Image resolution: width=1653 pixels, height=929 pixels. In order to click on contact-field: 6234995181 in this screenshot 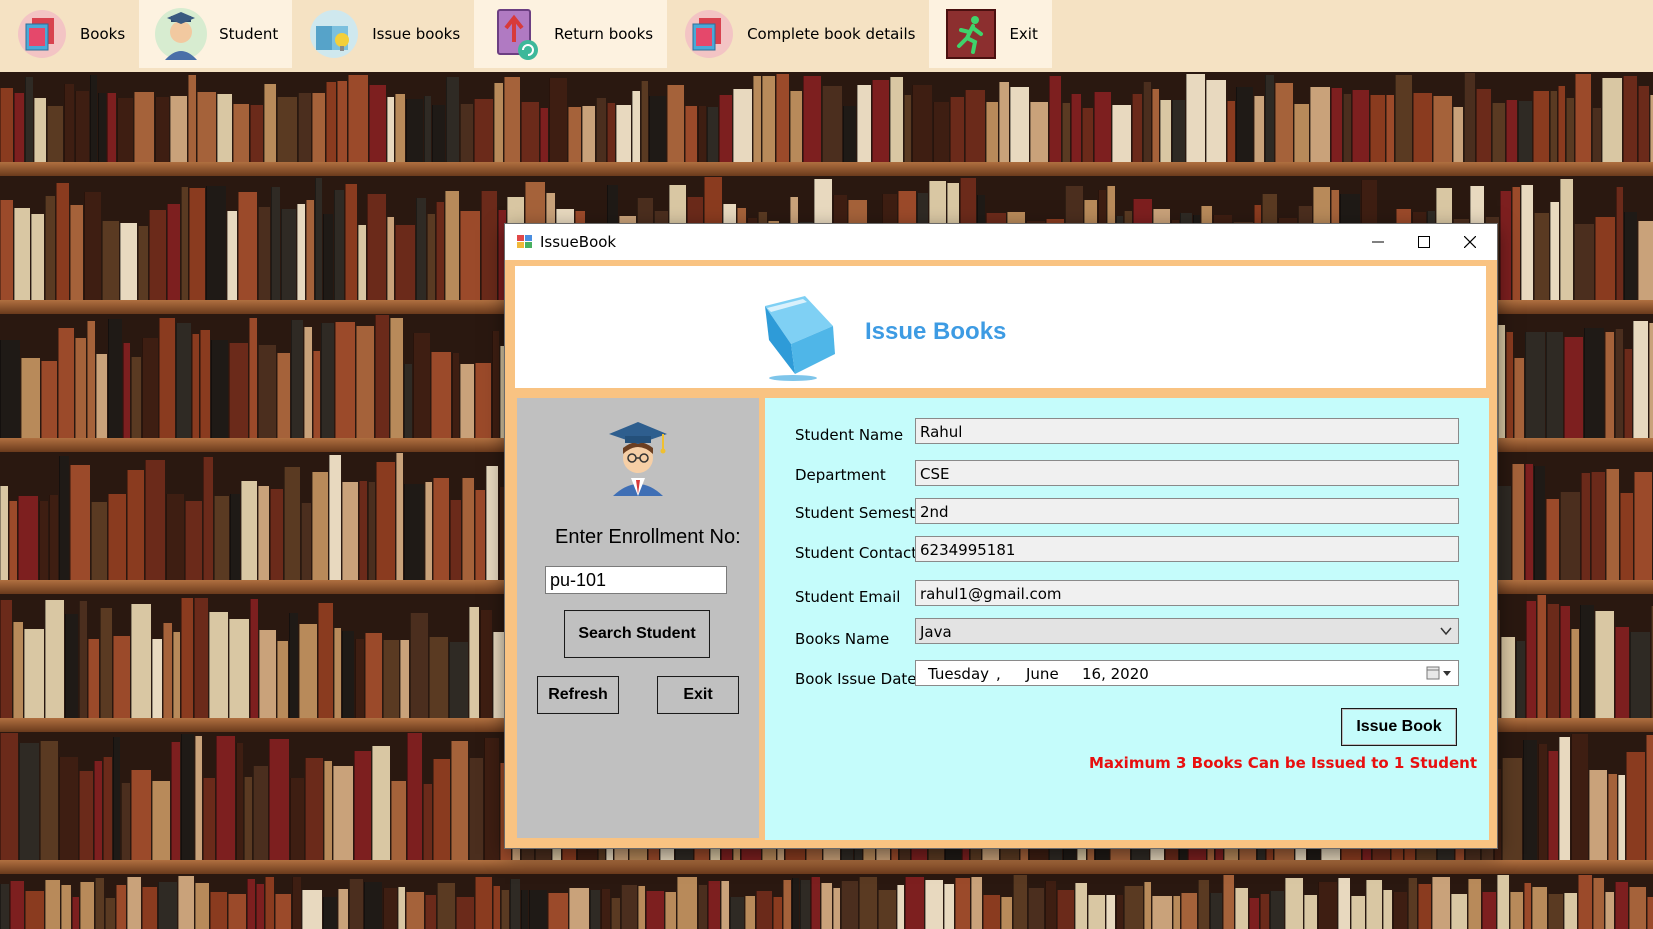, I will do `click(1187, 549)`.